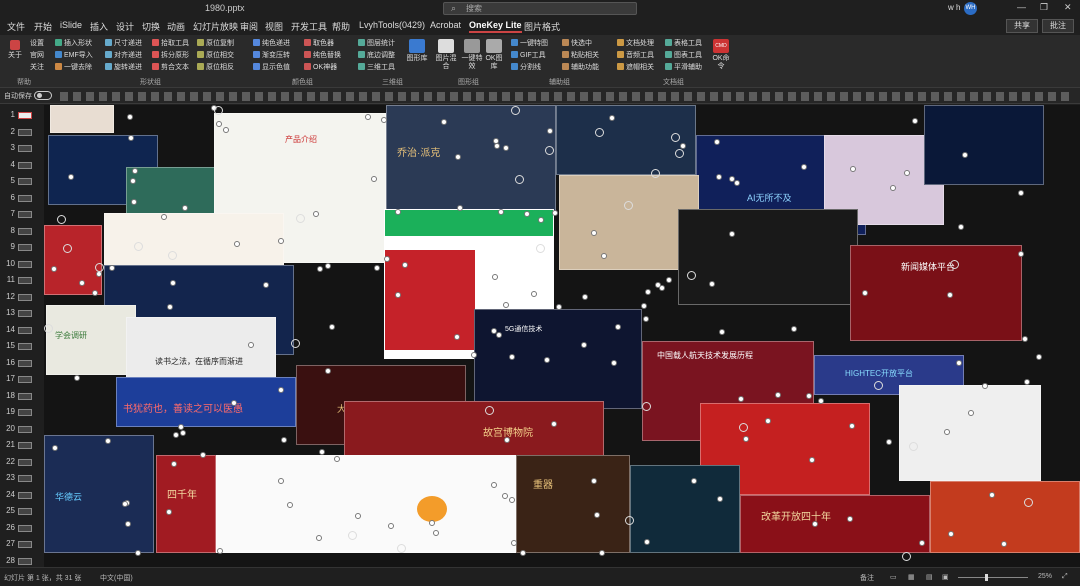  What do you see at coordinates (540, 8) in the screenshot?
I see `search-input: ⌕ 搜索` at bounding box center [540, 8].